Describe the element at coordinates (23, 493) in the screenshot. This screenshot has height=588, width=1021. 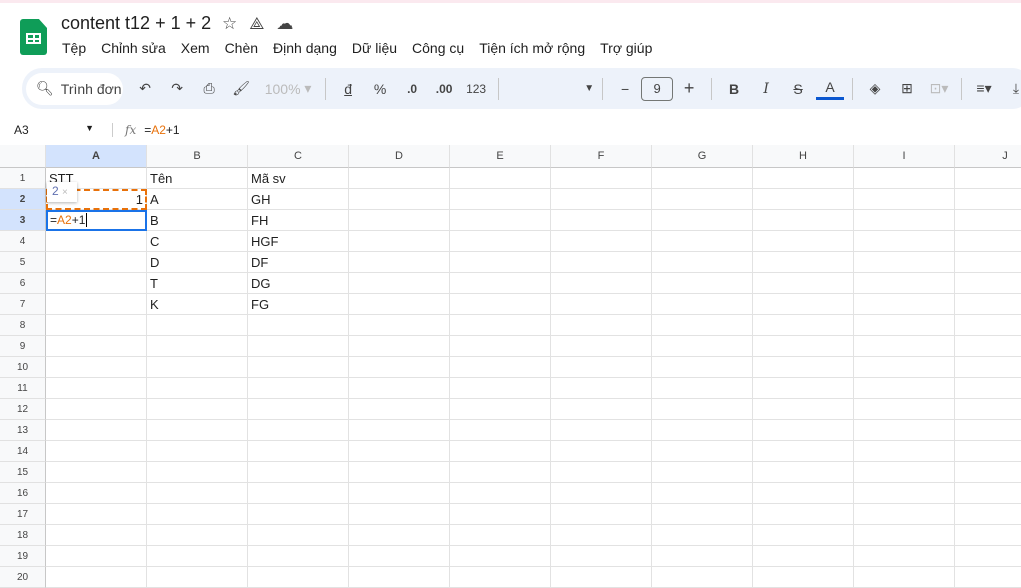
I see `row-header-16: 16` at that location.